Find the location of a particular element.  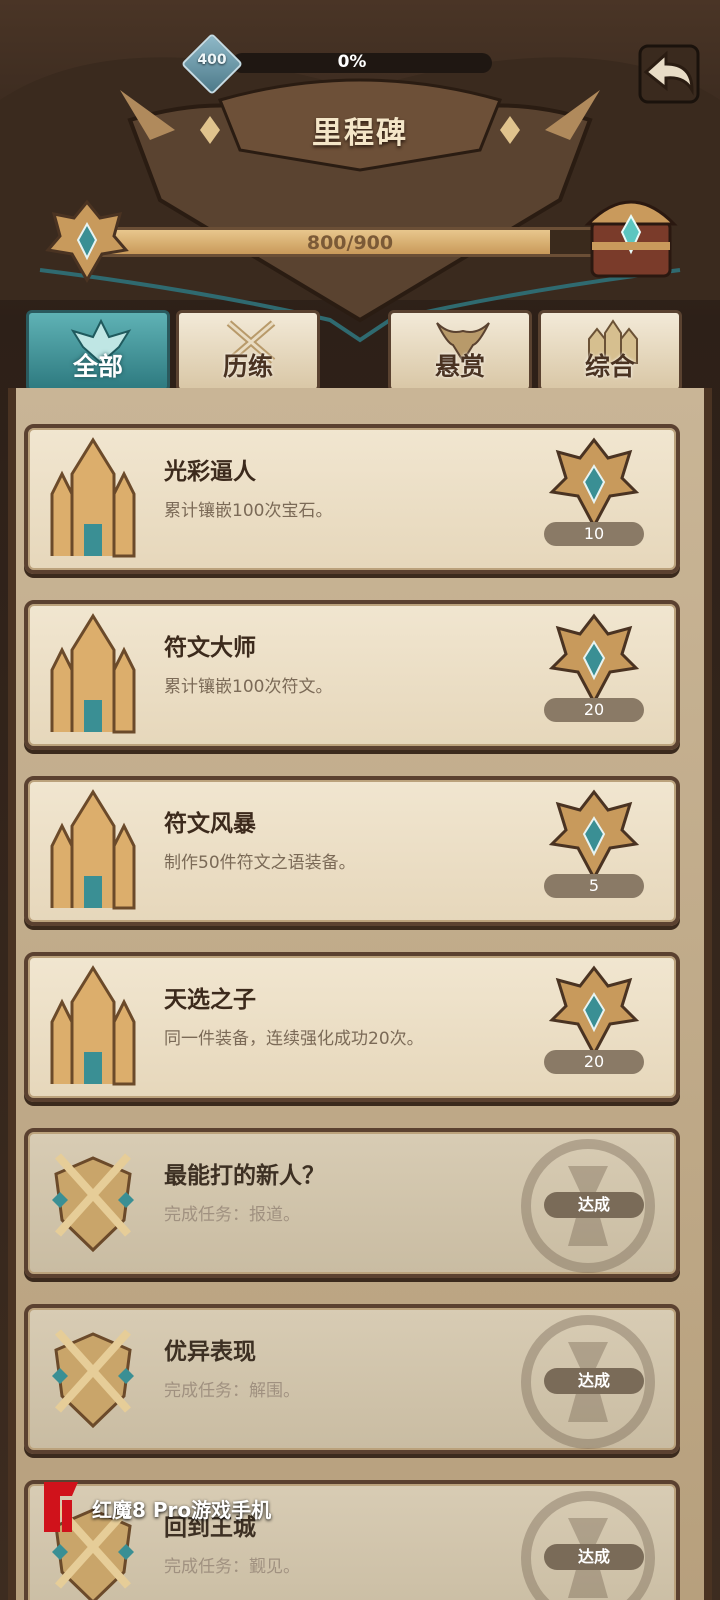

page-title: 里程碑 is located at coordinates (360, 133).